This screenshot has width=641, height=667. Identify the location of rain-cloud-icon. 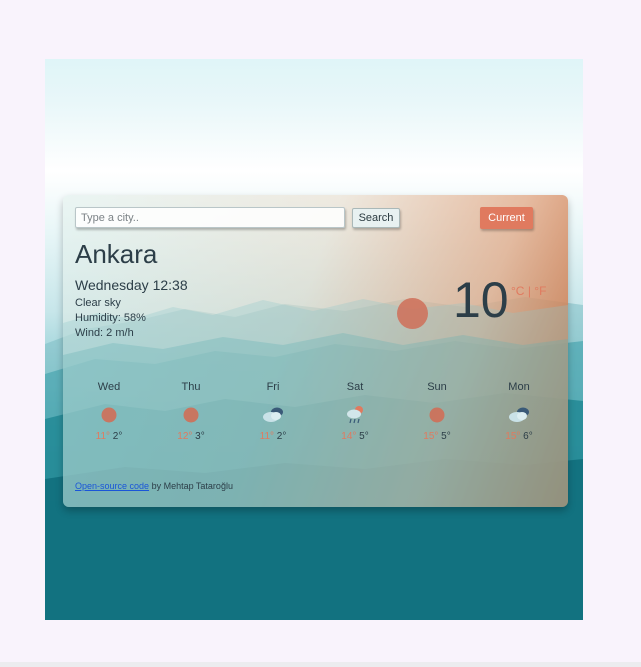
(355, 415).